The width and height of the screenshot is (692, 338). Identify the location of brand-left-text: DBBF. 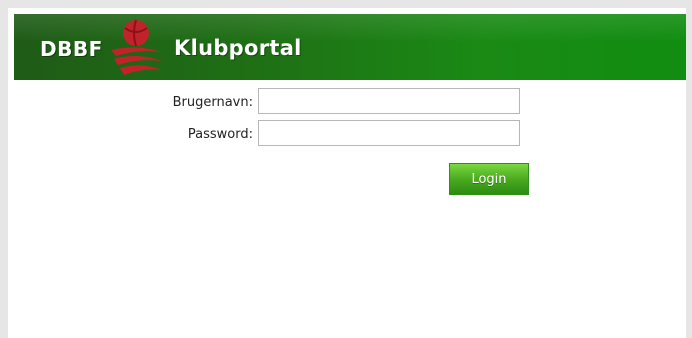
(71, 49).